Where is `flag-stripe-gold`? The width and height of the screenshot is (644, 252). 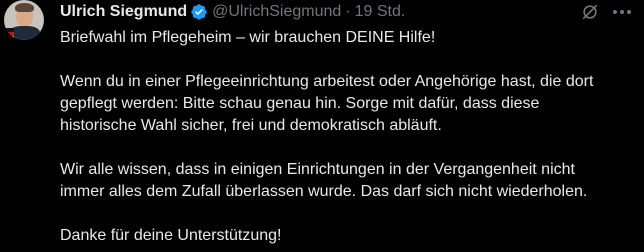
flag-stripe-gold is located at coordinates (9, 38).